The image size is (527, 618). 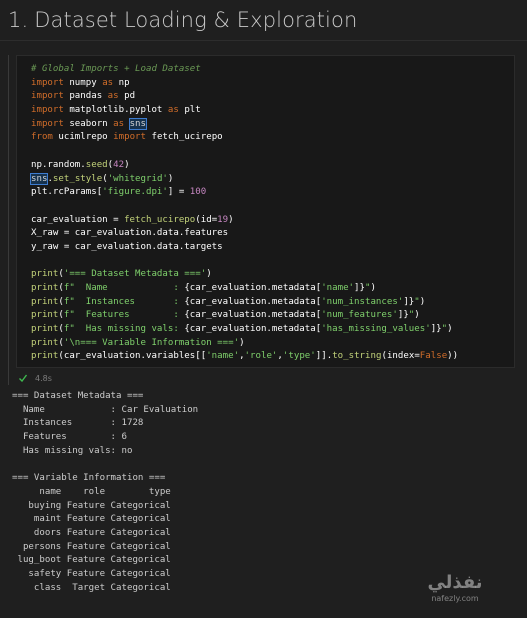 I want to click on watermark-arabic-text: نفذلي, so click(x=455, y=582).